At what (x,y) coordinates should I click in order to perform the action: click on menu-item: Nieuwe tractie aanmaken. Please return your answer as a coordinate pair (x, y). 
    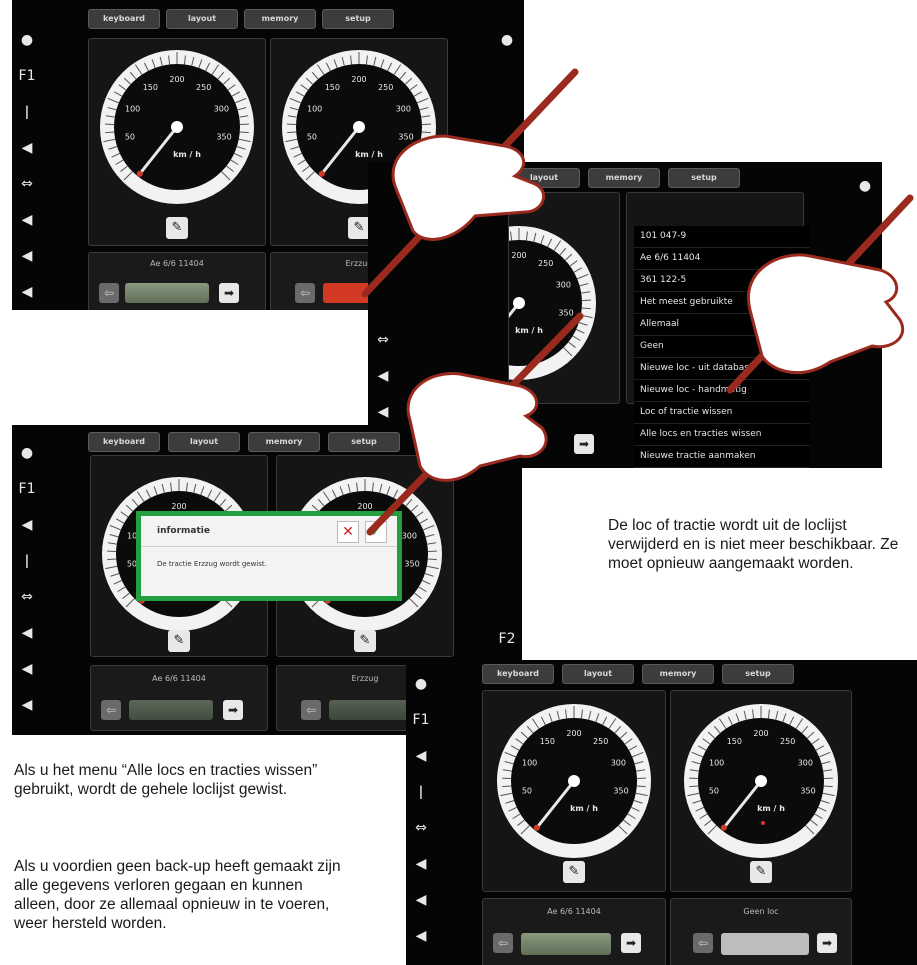
    Looking at the image, I should click on (722, 457).